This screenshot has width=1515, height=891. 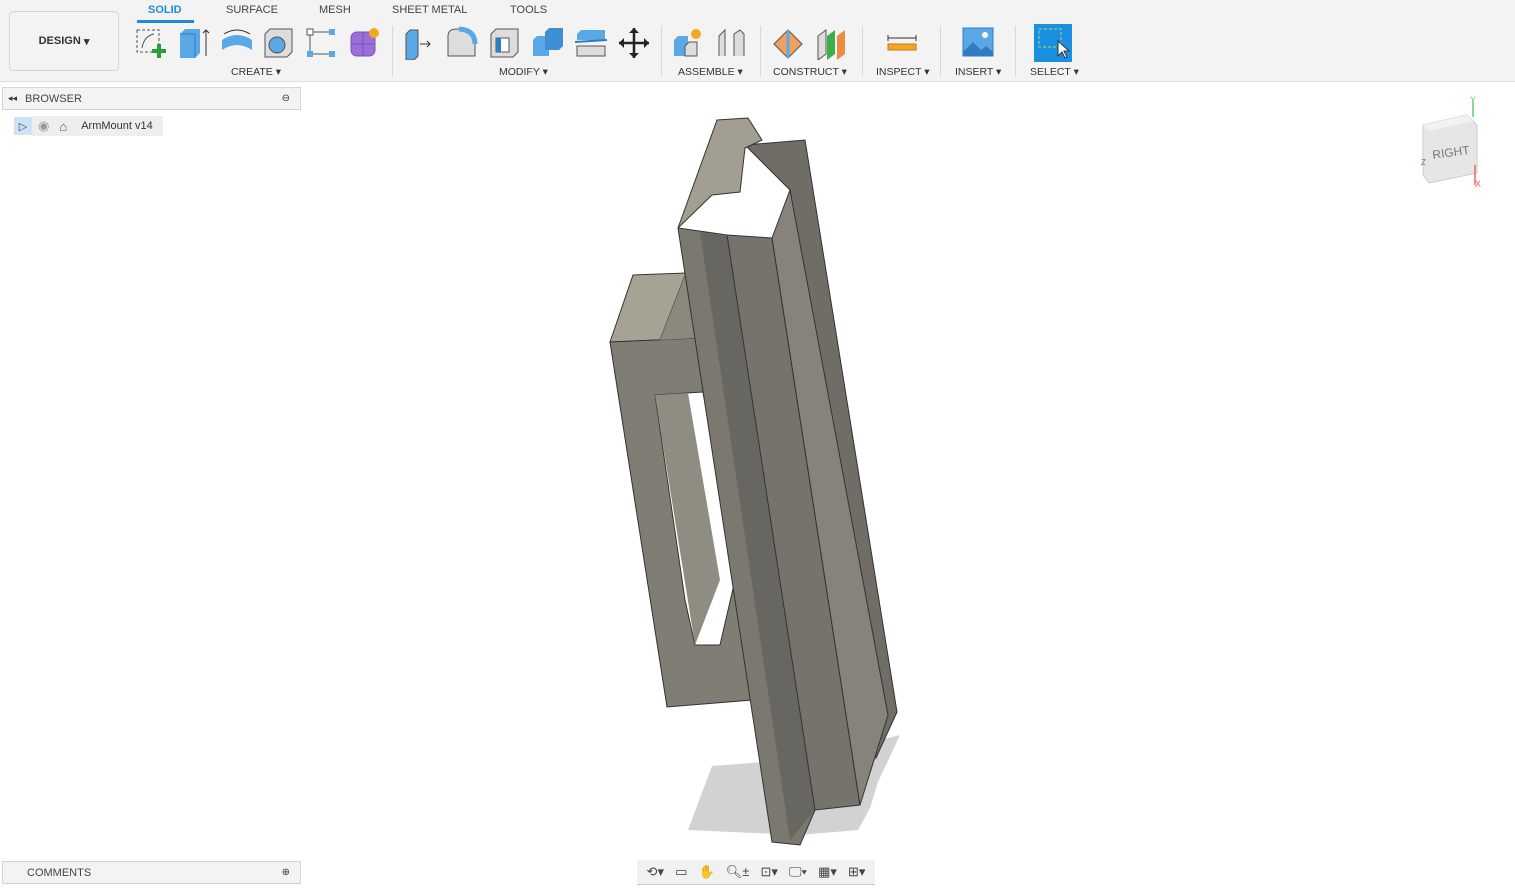 What do you see at coordinates (23, 126) in the screenshot?
I see `expand-triangle-icon: ▷` at bounding box center [23, 126].